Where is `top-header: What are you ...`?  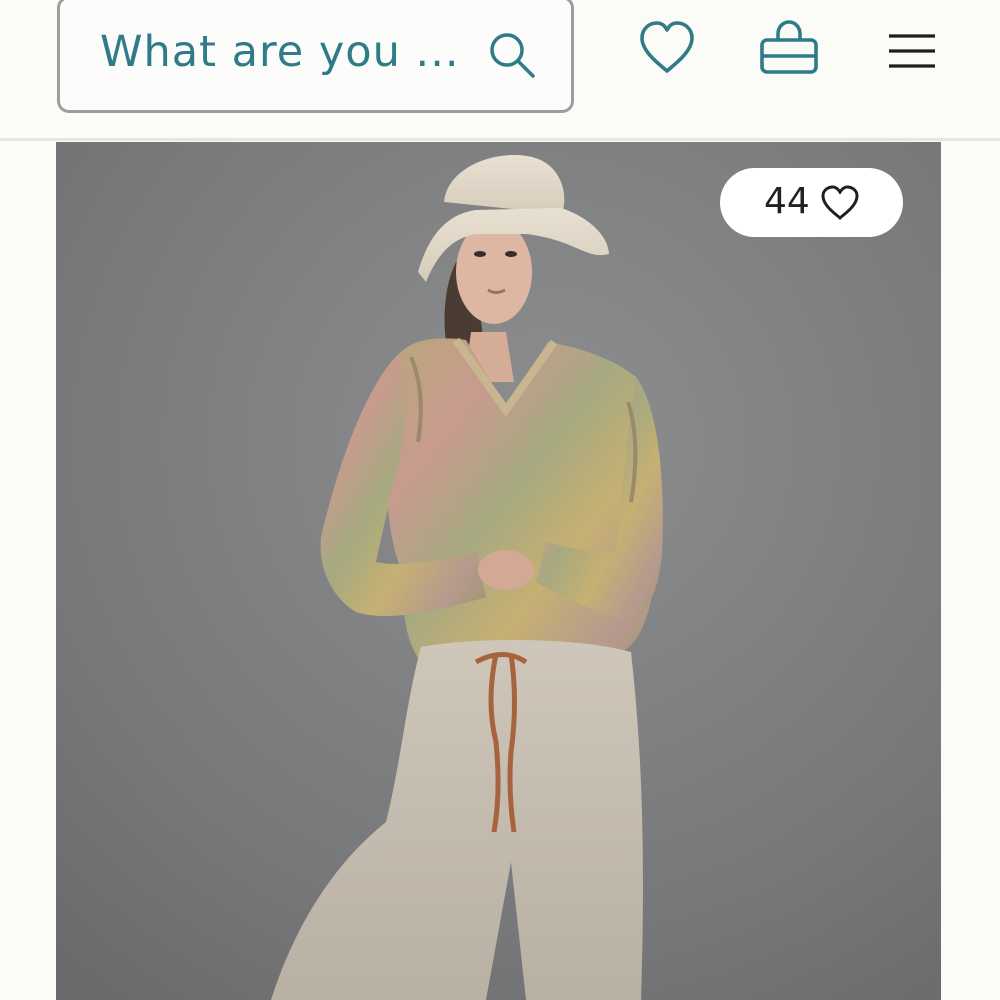 top-header: What are you ... is located at coordinates (500, 69).